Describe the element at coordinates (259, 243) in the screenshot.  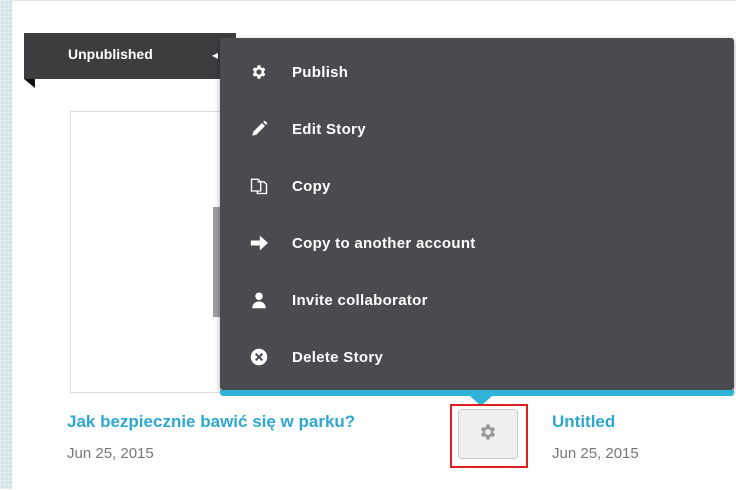
I see `arrow-right-icon` at that location.